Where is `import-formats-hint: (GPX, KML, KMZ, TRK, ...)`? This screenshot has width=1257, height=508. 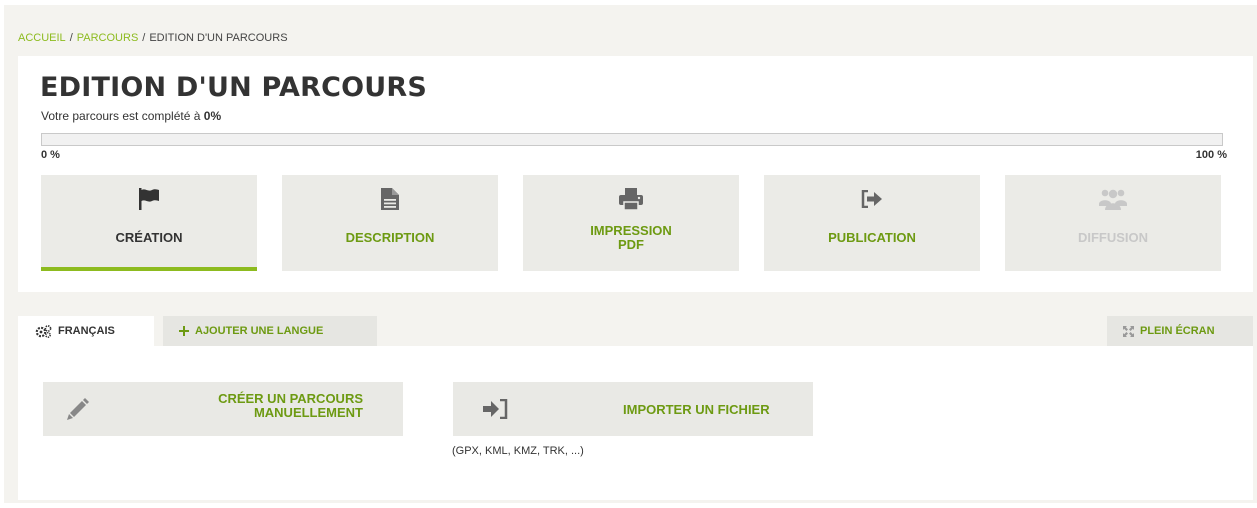 import-formats-hint: (GPX, KML, KMZ, TRK, ...) is located at coordinates (518, 451).